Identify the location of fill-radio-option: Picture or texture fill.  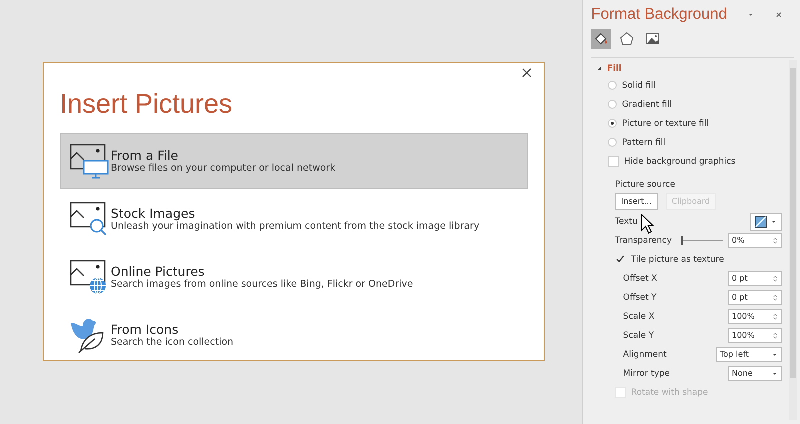
(659, 123).